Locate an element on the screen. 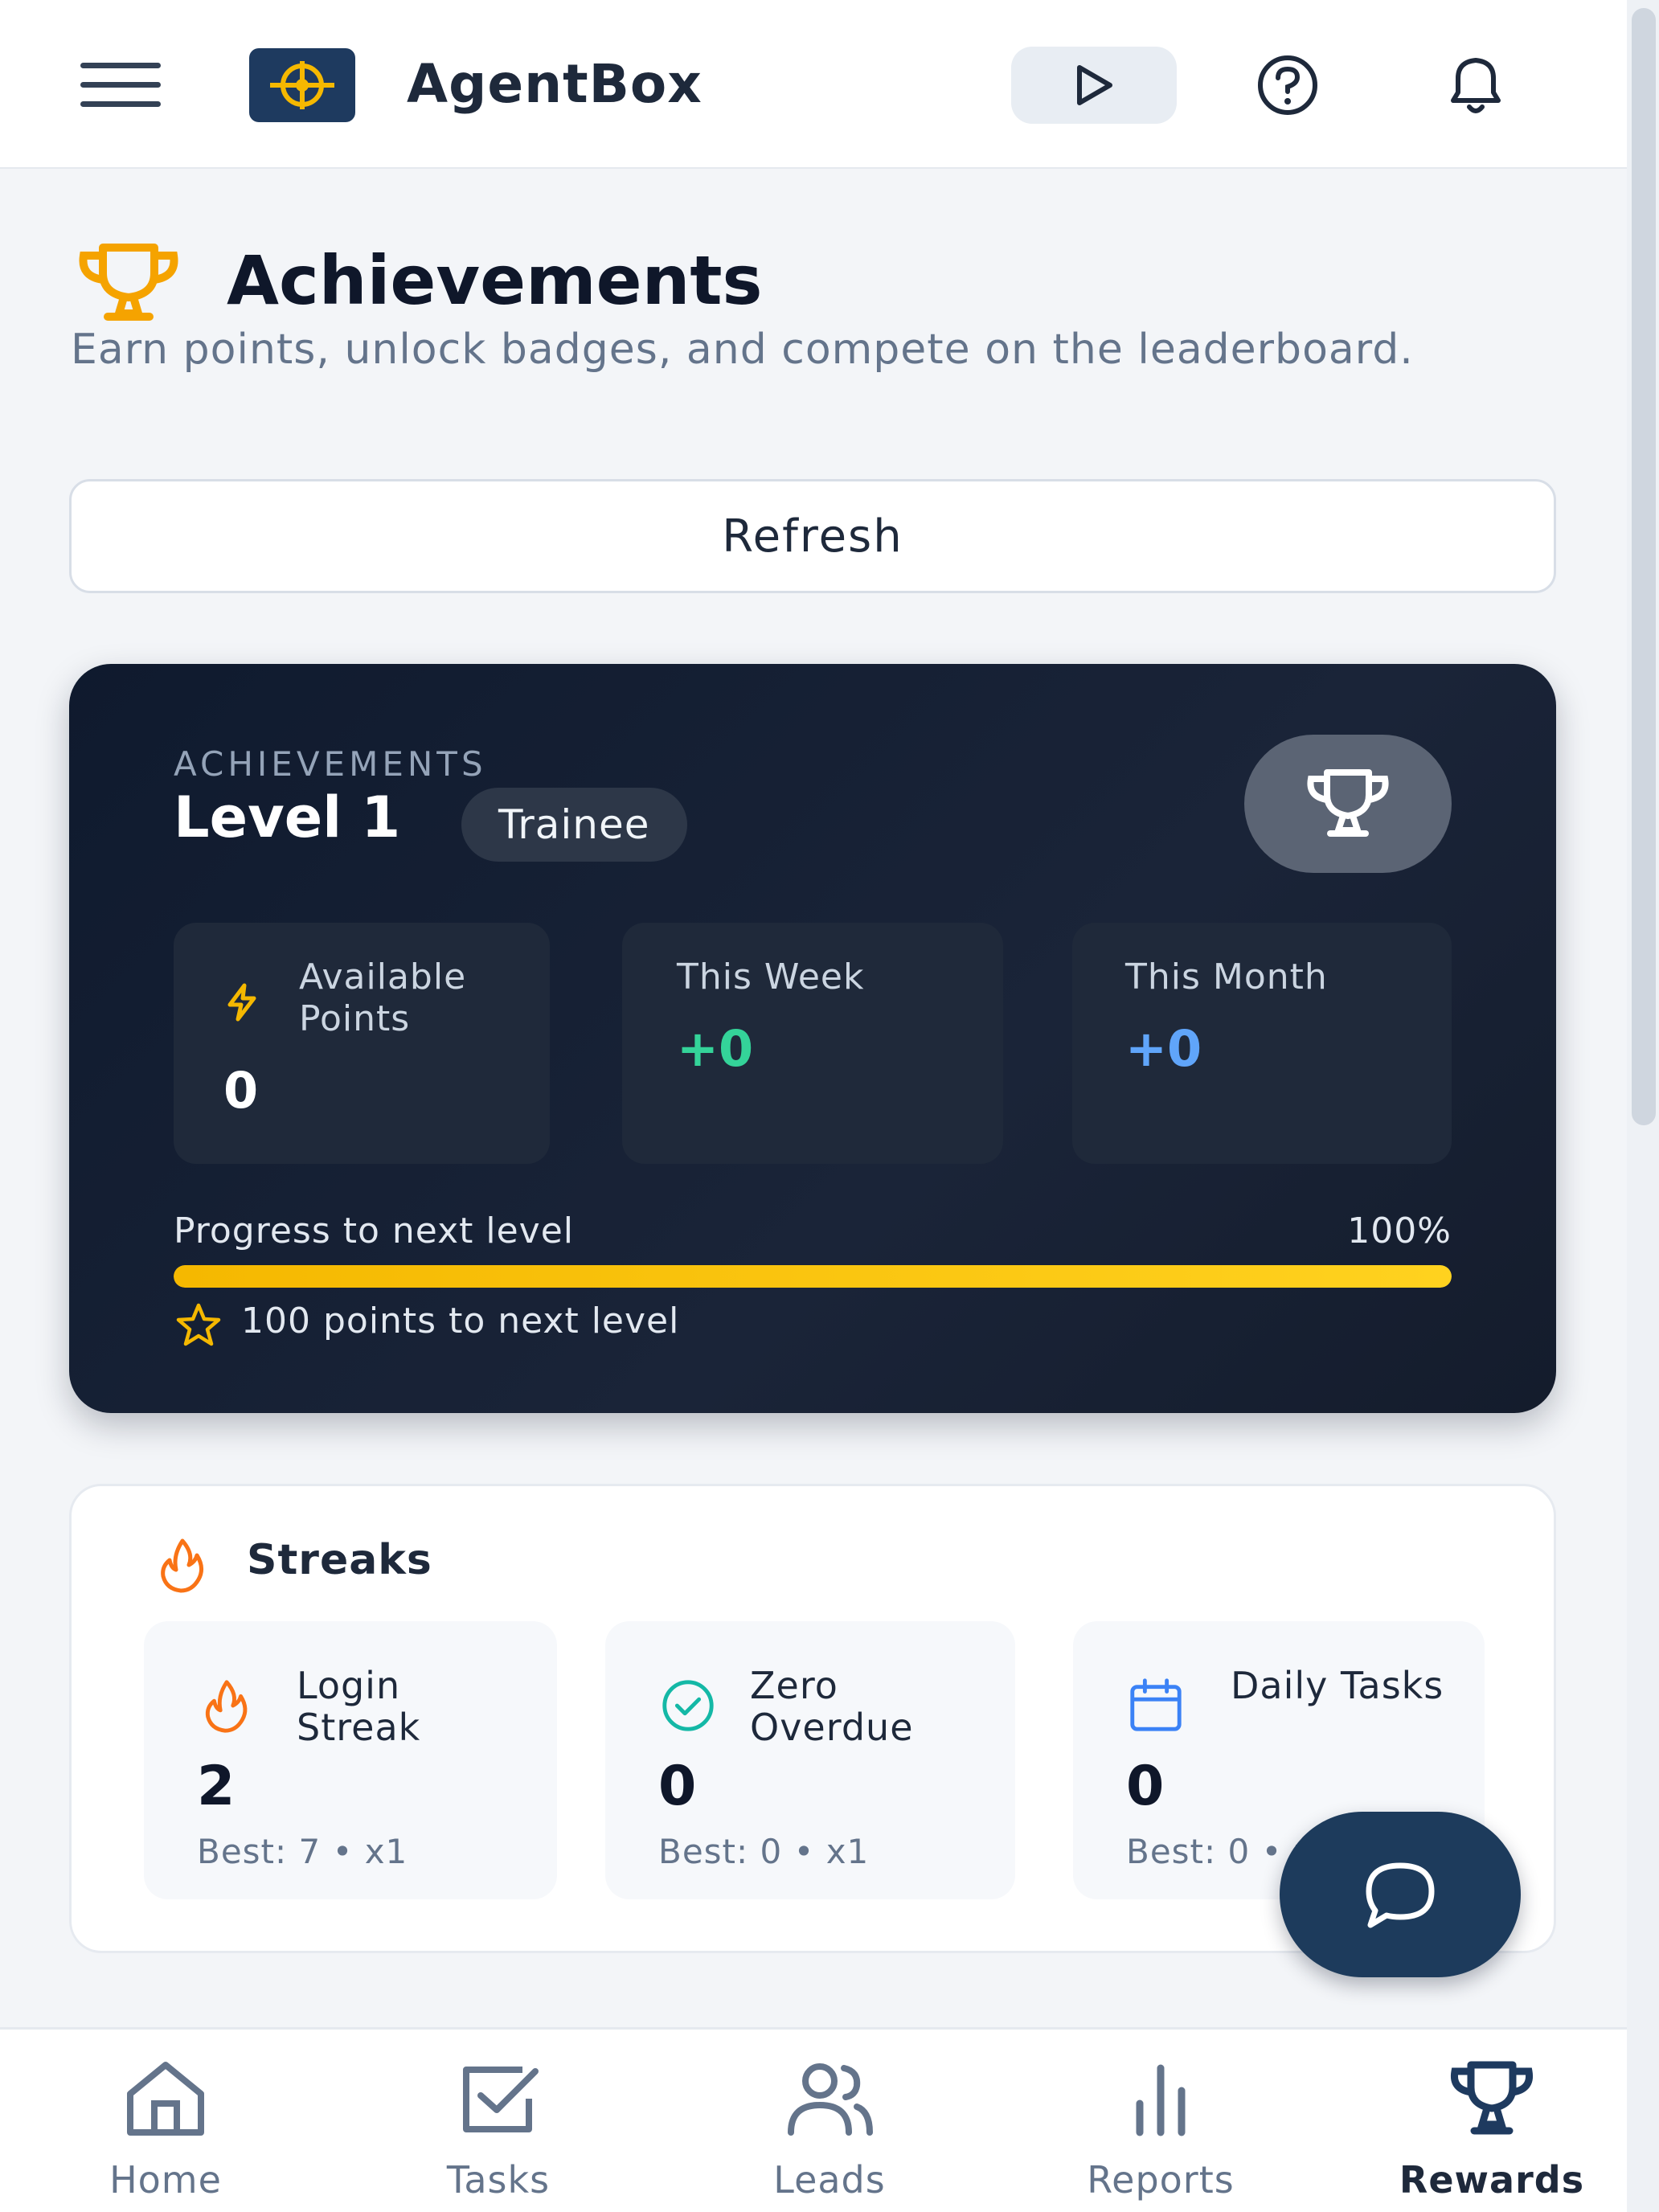 The width and height of the screenshot is (1659, 2212). menu-icon is located at coordinates (120, 85).